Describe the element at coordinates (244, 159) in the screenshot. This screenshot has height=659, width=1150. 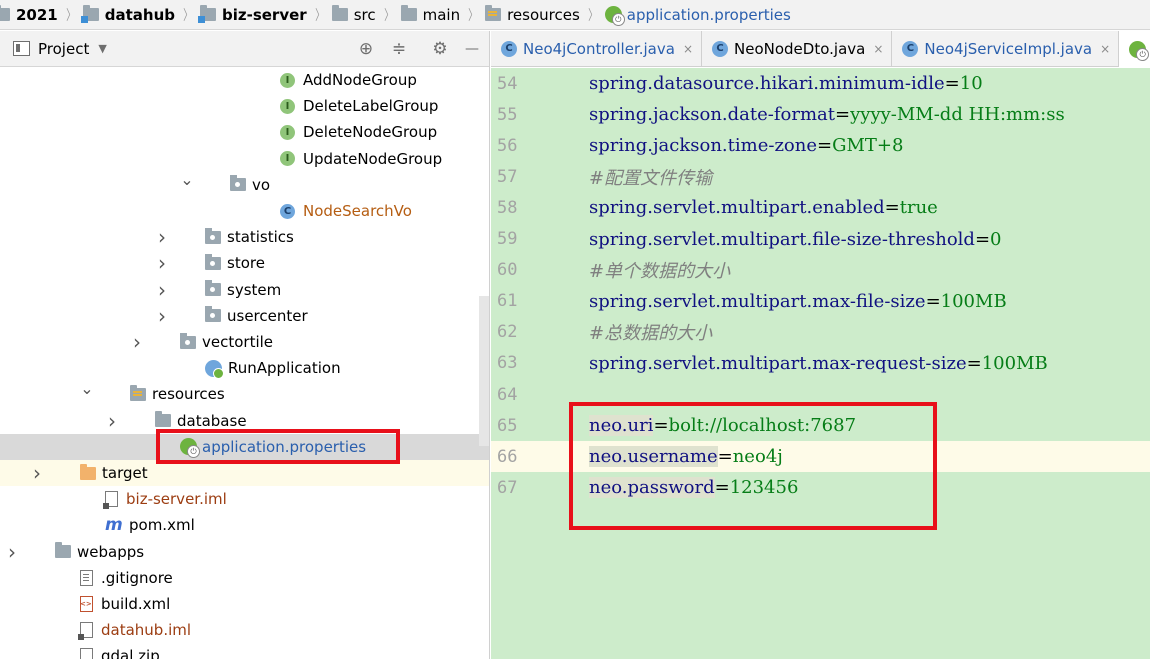
I see `tree-row: I UpdateNodeGroup` at that location.